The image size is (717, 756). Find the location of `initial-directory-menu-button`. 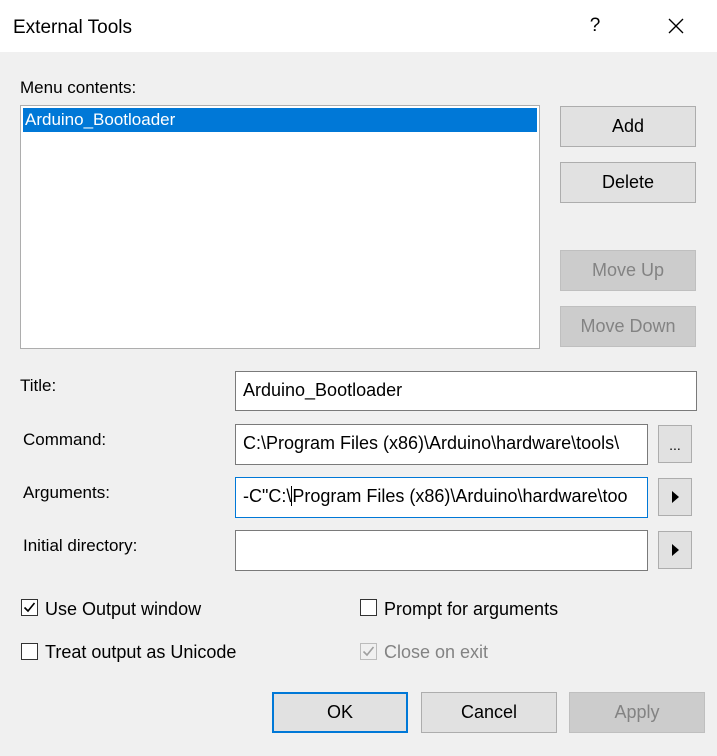

initial-directory-menu-button is located at coordinates (675, 550).